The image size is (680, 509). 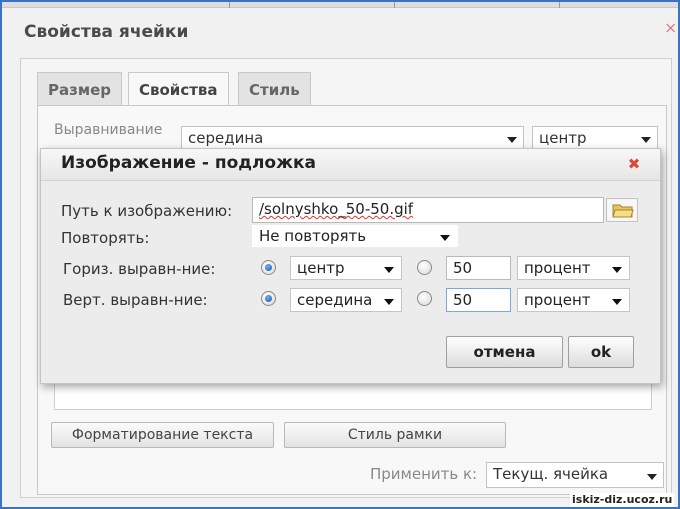 I want to click on horizontal-custom-radio, so click(x=424, y=267).